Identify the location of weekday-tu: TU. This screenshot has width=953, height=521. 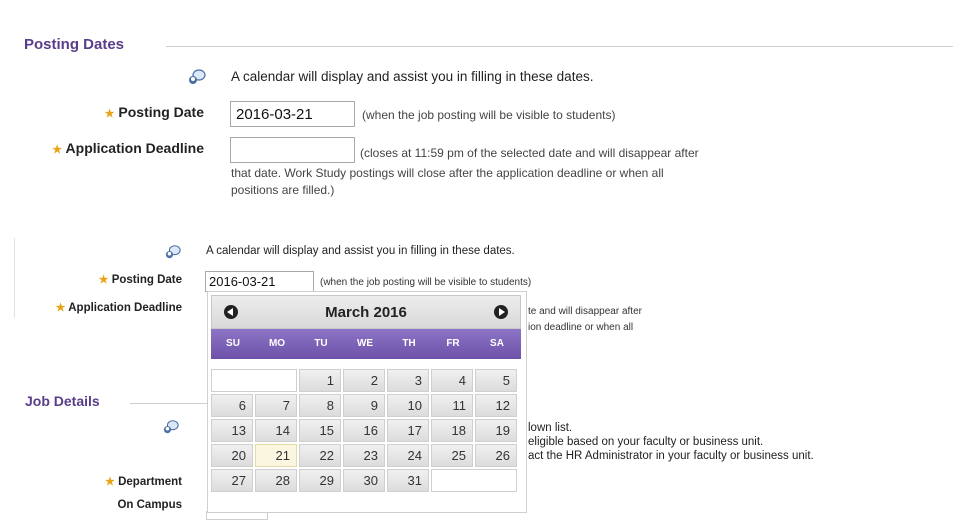
(321, 343).